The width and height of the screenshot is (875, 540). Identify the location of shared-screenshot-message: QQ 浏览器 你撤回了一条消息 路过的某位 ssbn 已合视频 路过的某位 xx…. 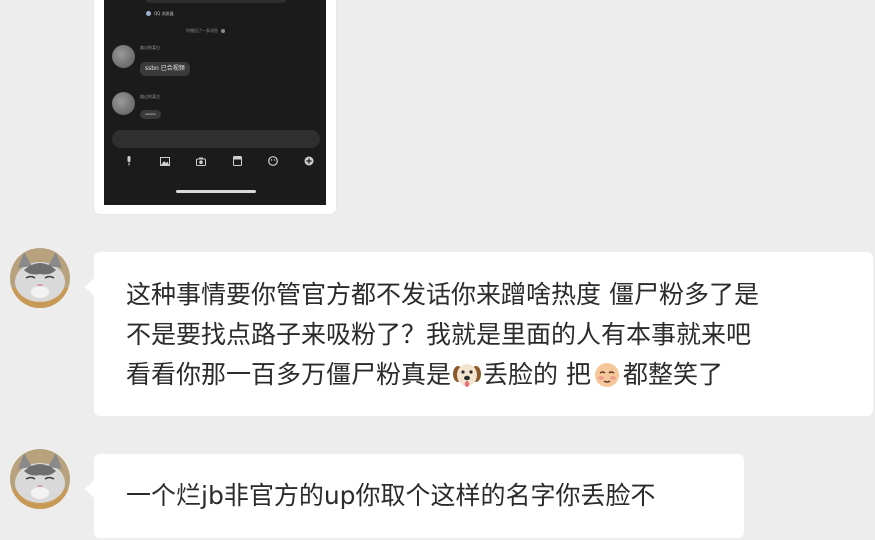
(215, 107).